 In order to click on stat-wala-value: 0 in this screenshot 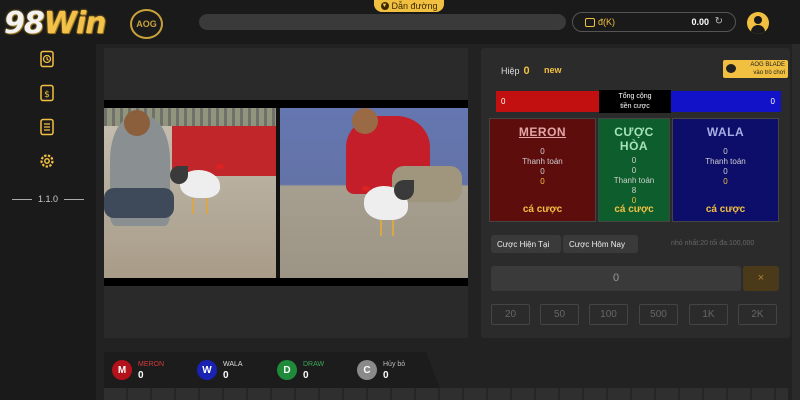, I will do `click(226, 375)`.